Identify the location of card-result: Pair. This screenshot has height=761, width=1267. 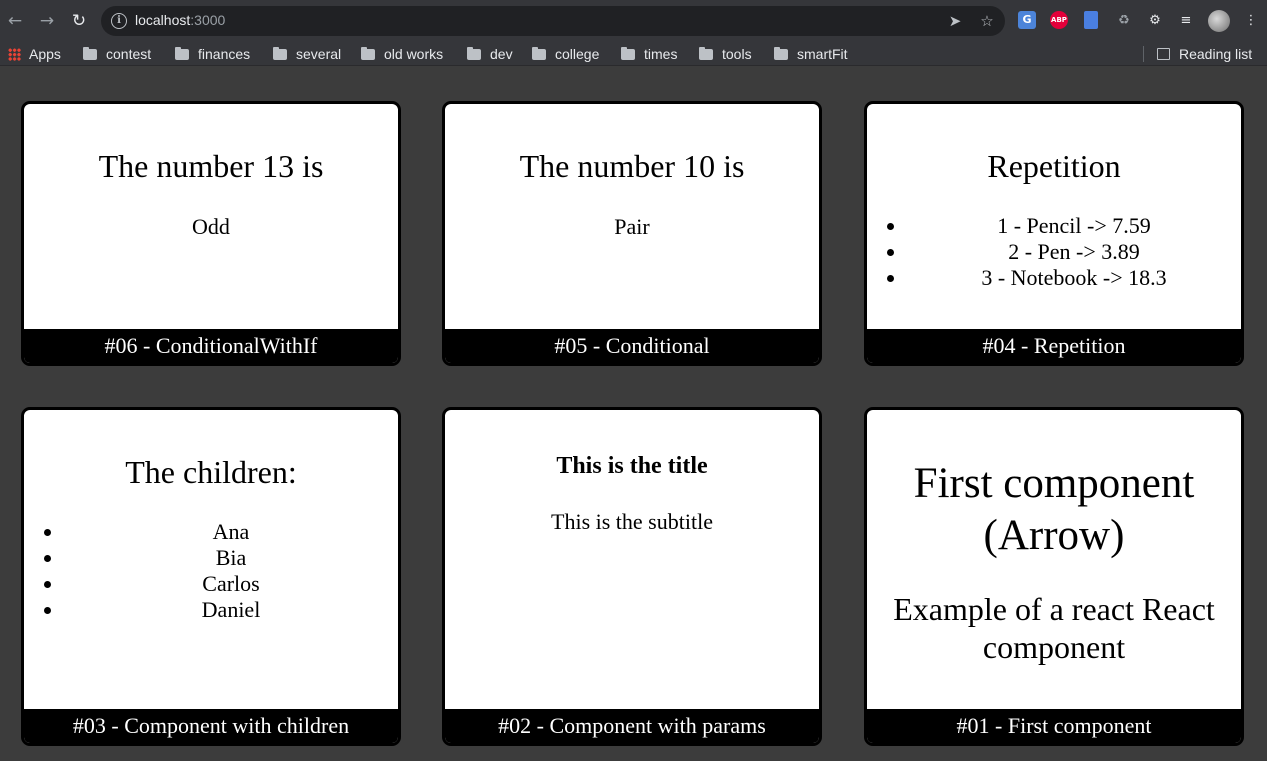
(632, 226).